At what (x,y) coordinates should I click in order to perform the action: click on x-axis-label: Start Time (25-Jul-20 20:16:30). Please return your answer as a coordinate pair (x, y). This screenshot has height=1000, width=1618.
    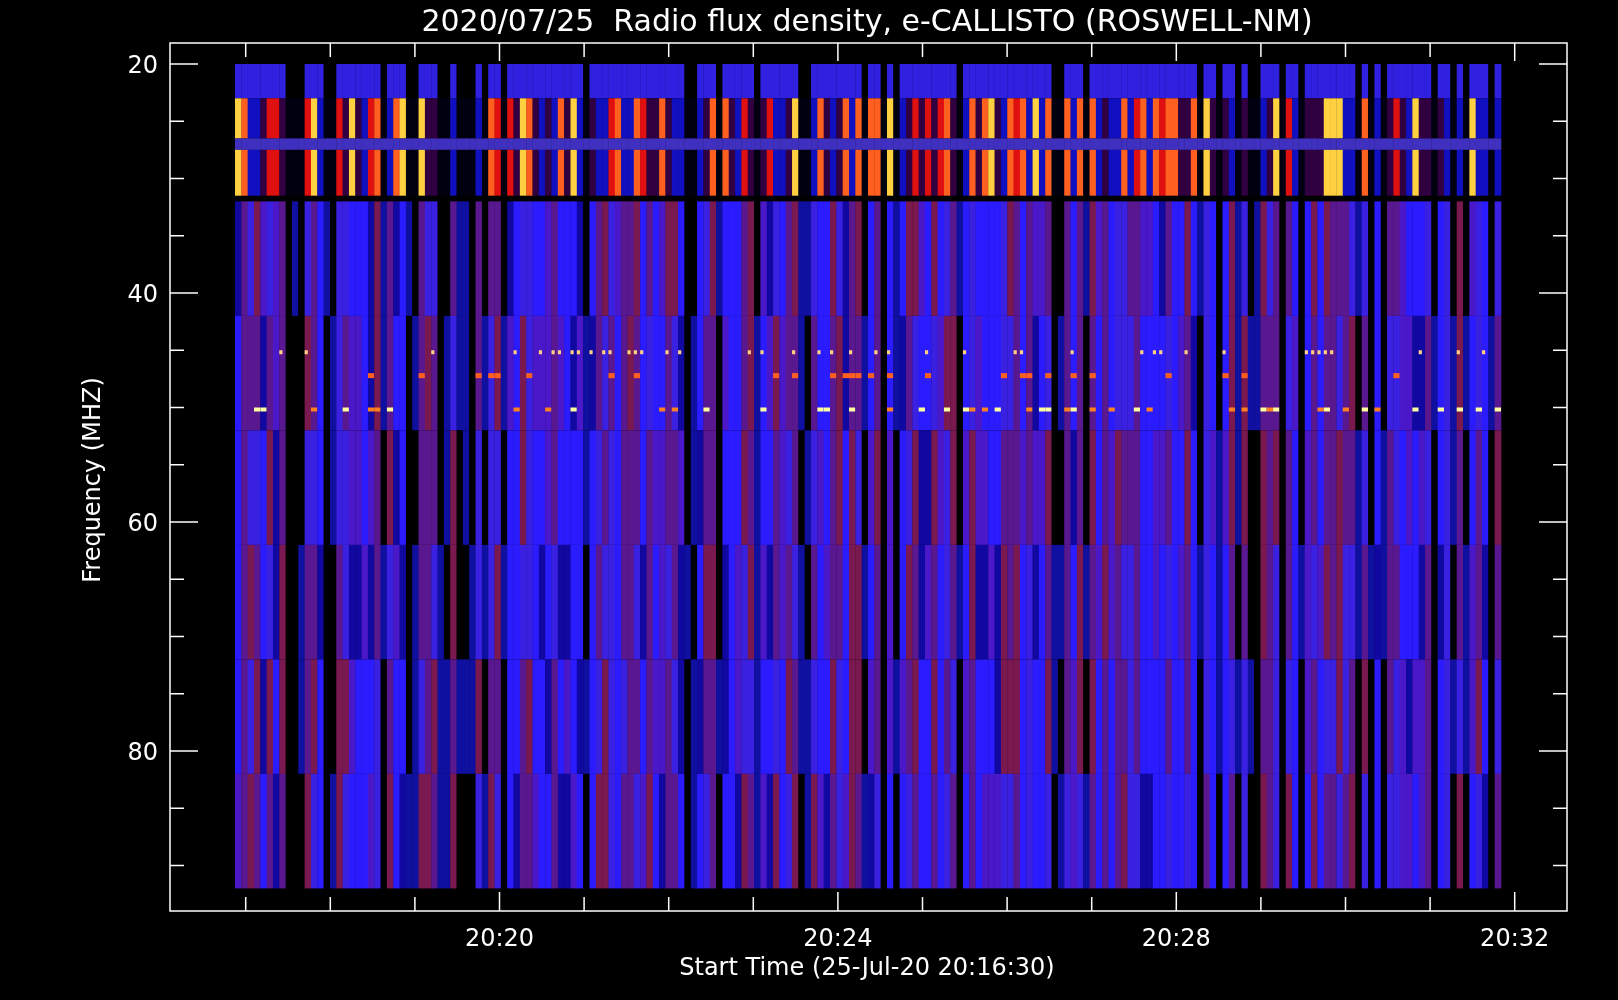
    Looking at the image, I should click on (867, 967).